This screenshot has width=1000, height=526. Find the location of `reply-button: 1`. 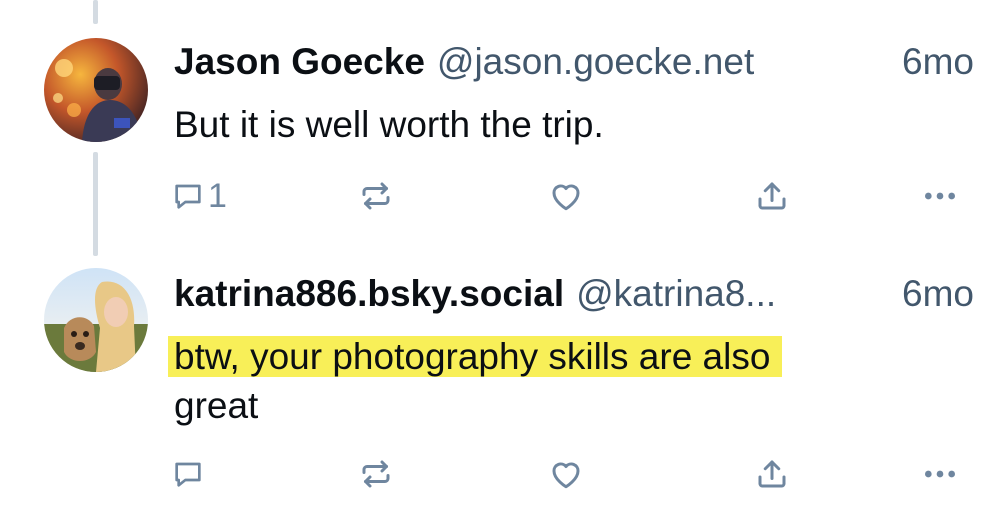

reply-button: 1 is located at coordinates (199, 196).